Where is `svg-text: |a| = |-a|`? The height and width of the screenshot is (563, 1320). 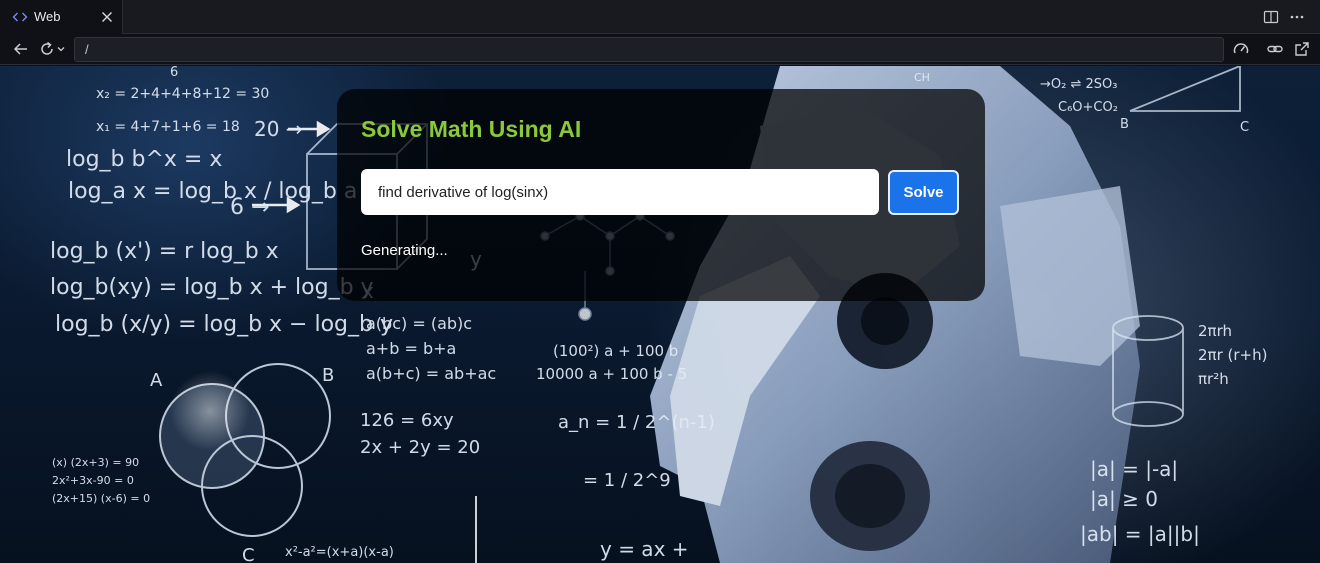 svg-text: |a| = |-a| is located at coordinates (1134, 469).